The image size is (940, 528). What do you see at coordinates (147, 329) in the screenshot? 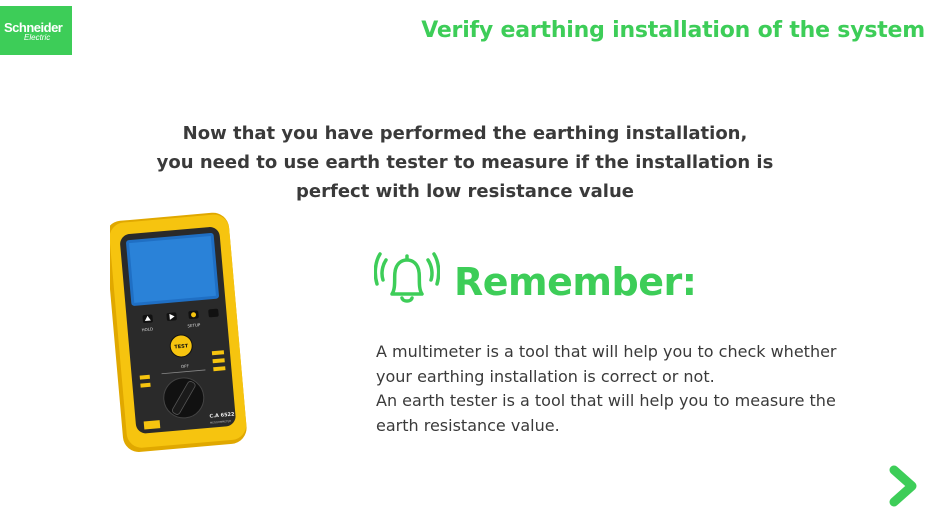
I see `hold-label: HOLD` at bounding box center [147, 329].